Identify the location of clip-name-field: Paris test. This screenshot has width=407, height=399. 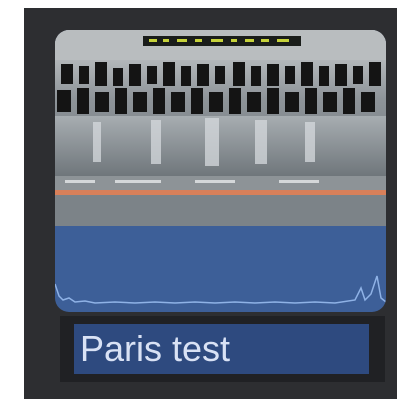
(221, 349).